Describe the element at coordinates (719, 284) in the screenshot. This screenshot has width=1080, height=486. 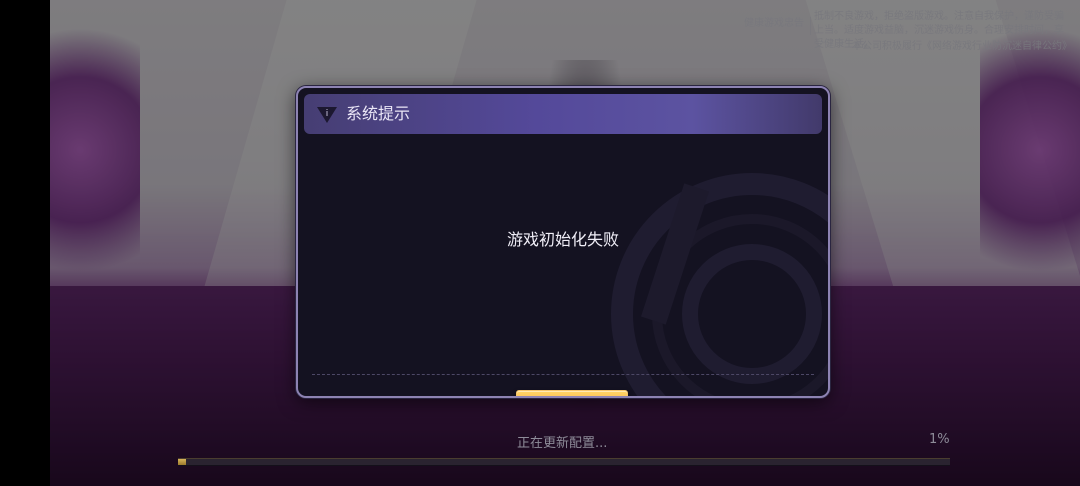
I see `decorative-ring-graphic` at that location.